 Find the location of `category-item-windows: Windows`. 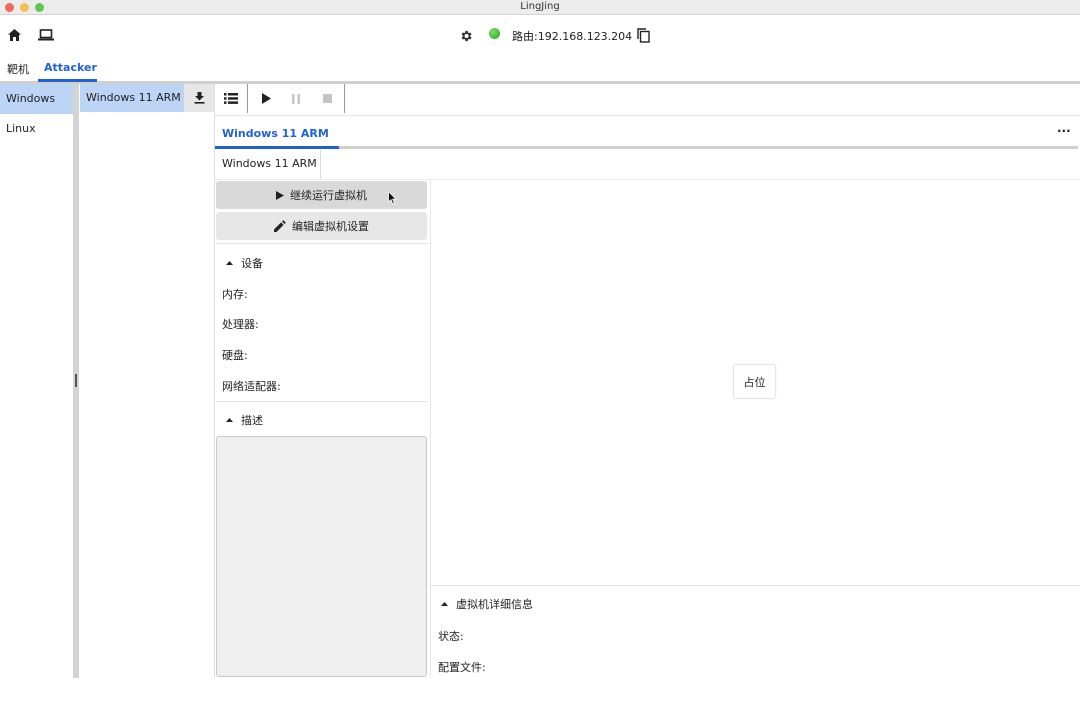

category-item-windows: Windows is located at coordinates (36, 99).